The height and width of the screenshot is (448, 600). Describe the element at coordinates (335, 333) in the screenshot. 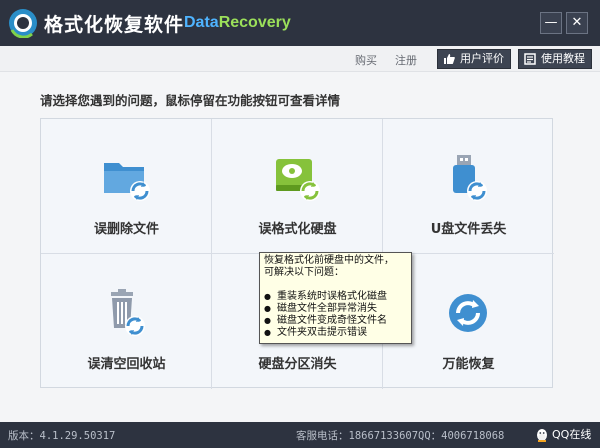

I see `tooltip-bullet: 文件夹双击提示错误` at that location.